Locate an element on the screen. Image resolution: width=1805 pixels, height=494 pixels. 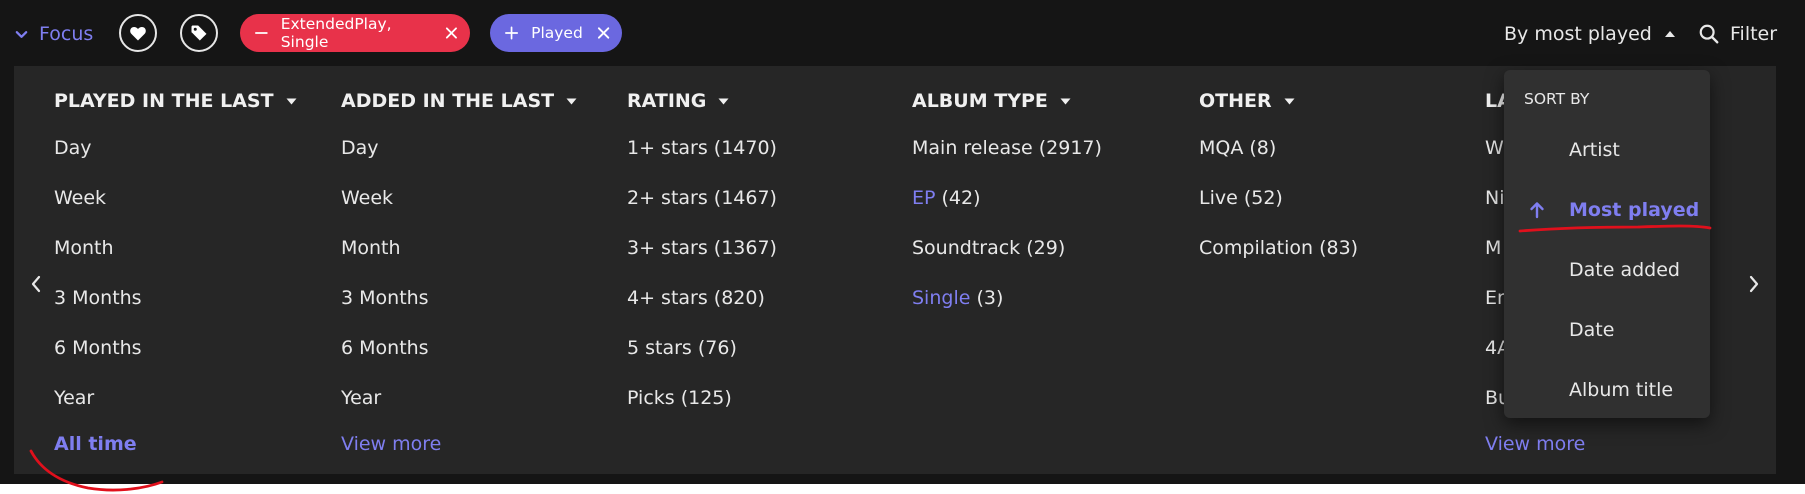
chevron-right-icon is located at coordinates (1754, 284).